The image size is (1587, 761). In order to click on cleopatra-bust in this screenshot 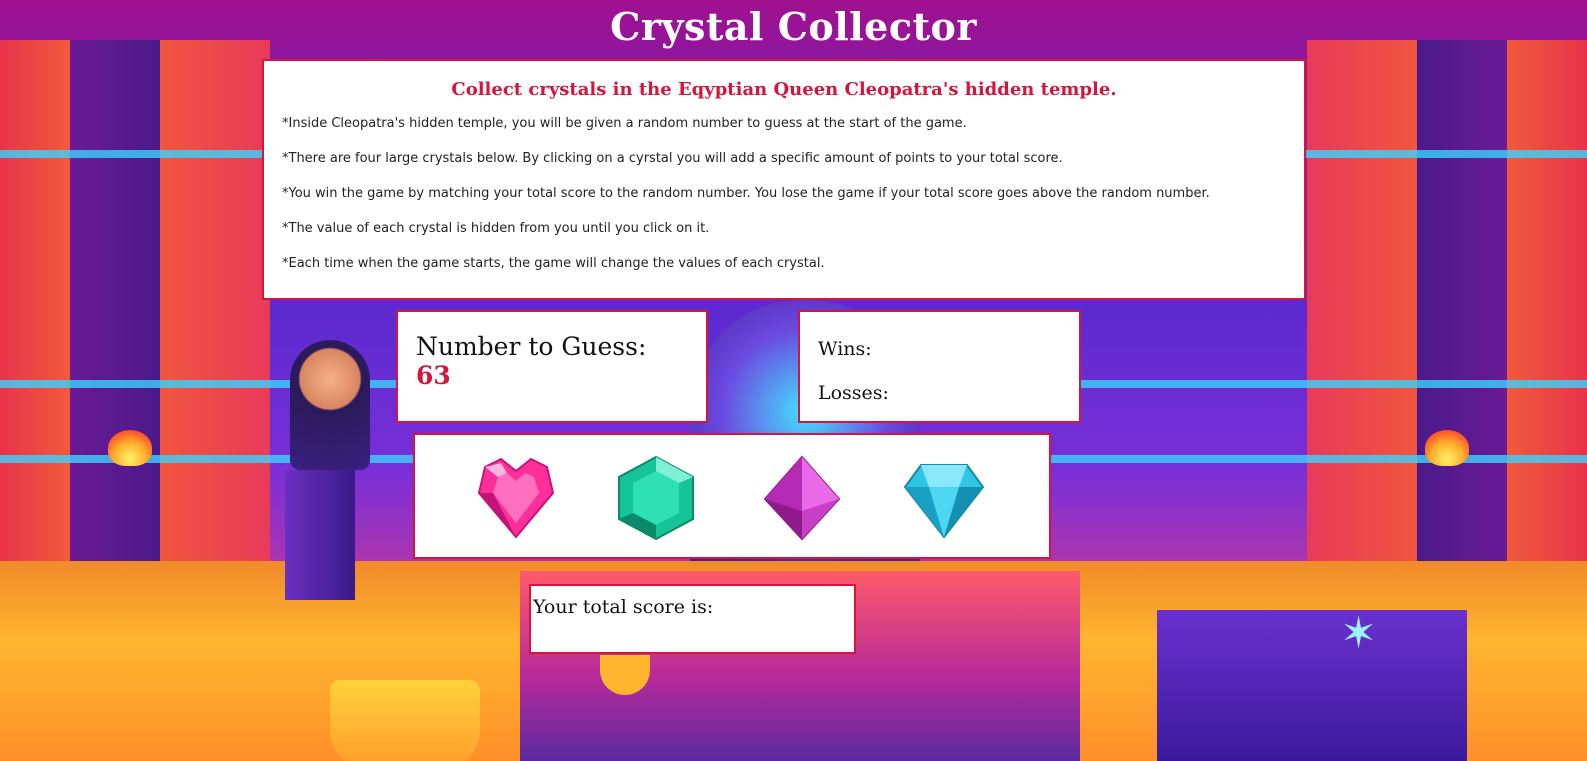, I will do `click(330, 405)`.